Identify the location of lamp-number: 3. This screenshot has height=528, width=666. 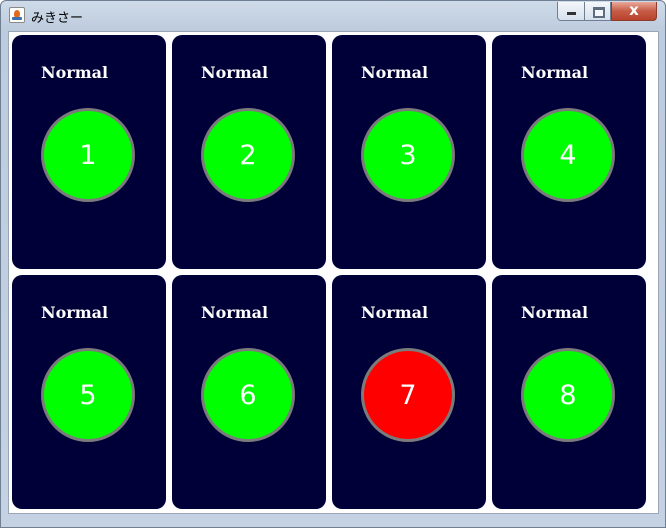
(408, 155).